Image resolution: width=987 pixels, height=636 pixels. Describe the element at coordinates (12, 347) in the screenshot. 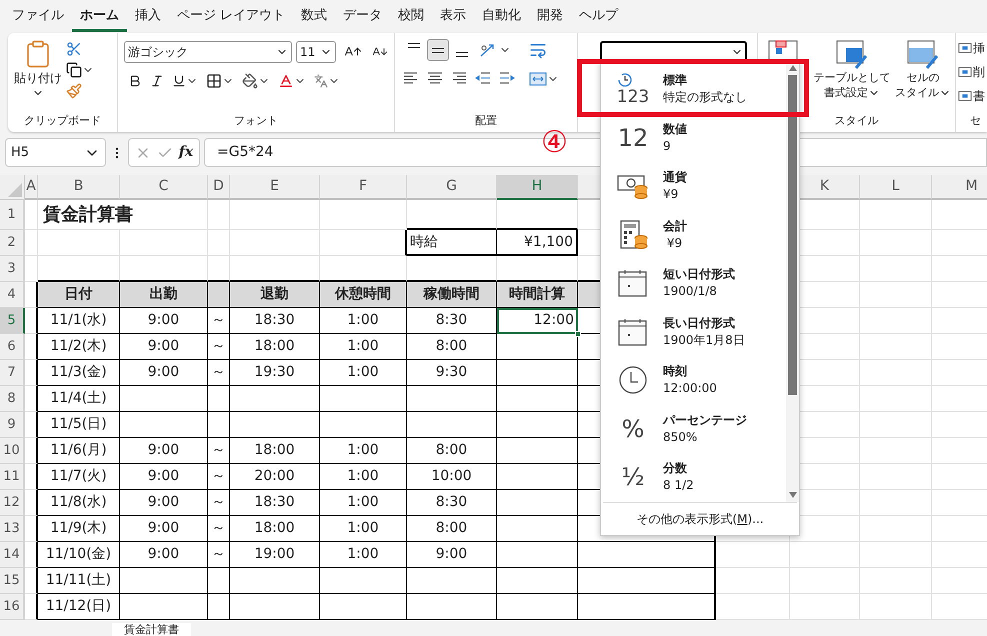

I see `row-header: 6` at that location.